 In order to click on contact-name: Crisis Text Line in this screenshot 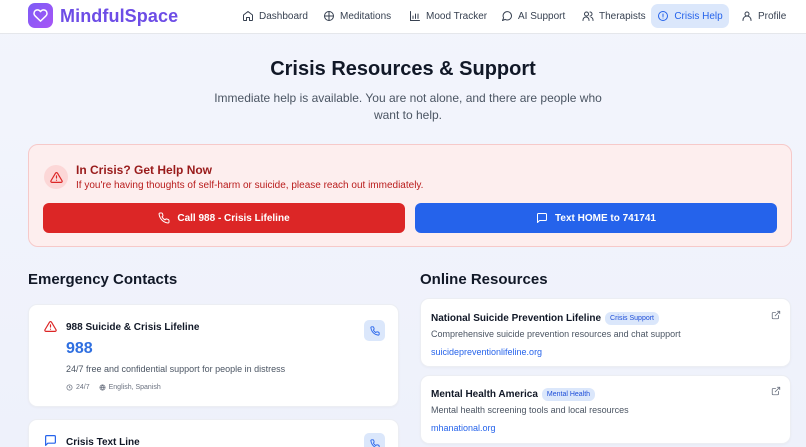, I will do `click(103, 442)`.